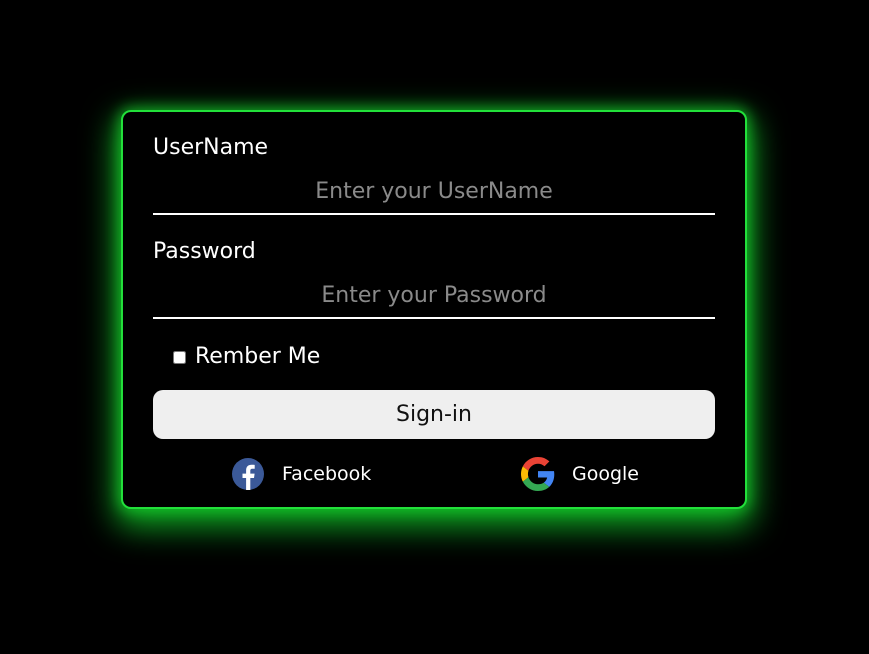 The image size is (869, 654). I want to click on facebook-login-button: Facebook, so click(301, 474).